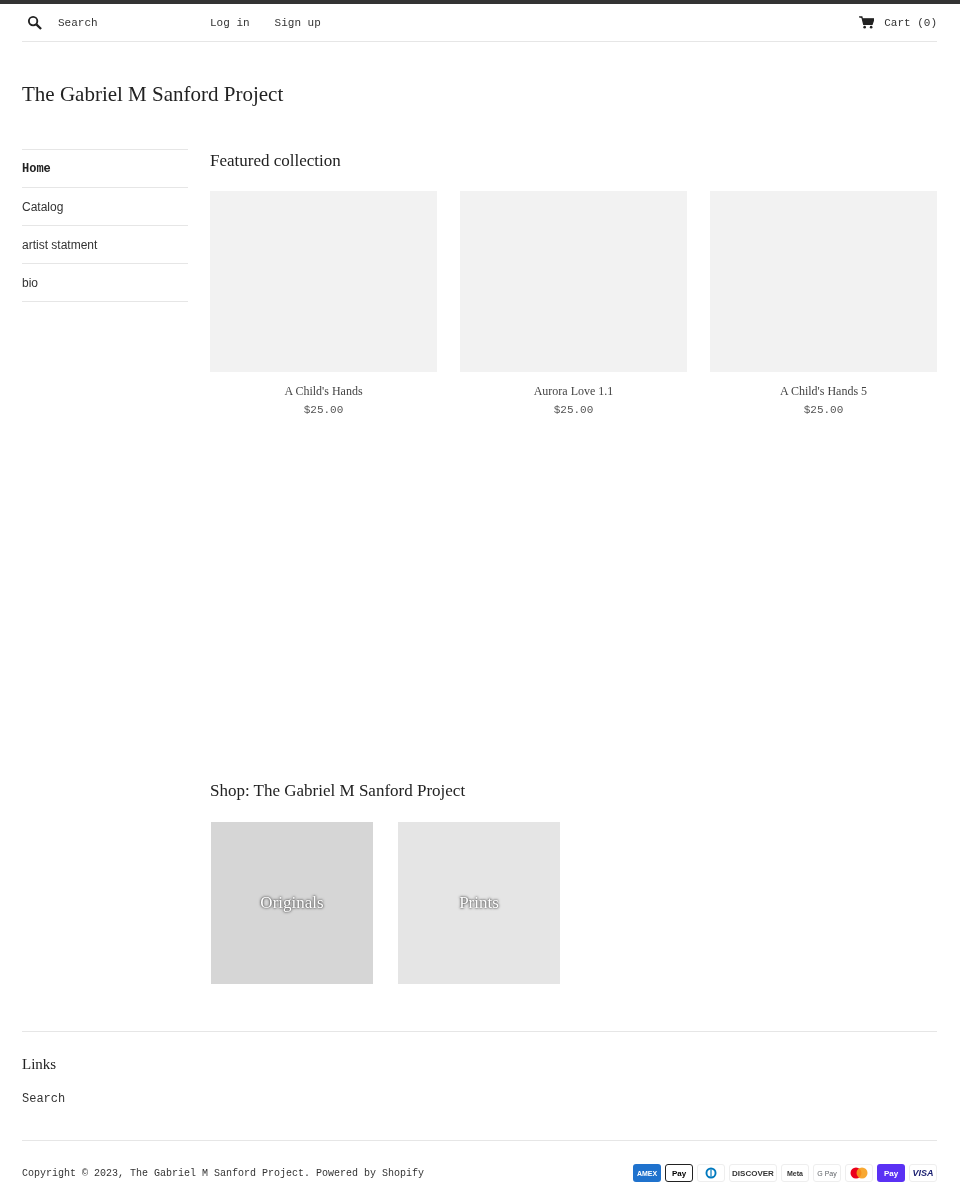 The width and height of the screenshot is (960, 1193). I want to click on sidebar-item: bio, so click(105, 283).